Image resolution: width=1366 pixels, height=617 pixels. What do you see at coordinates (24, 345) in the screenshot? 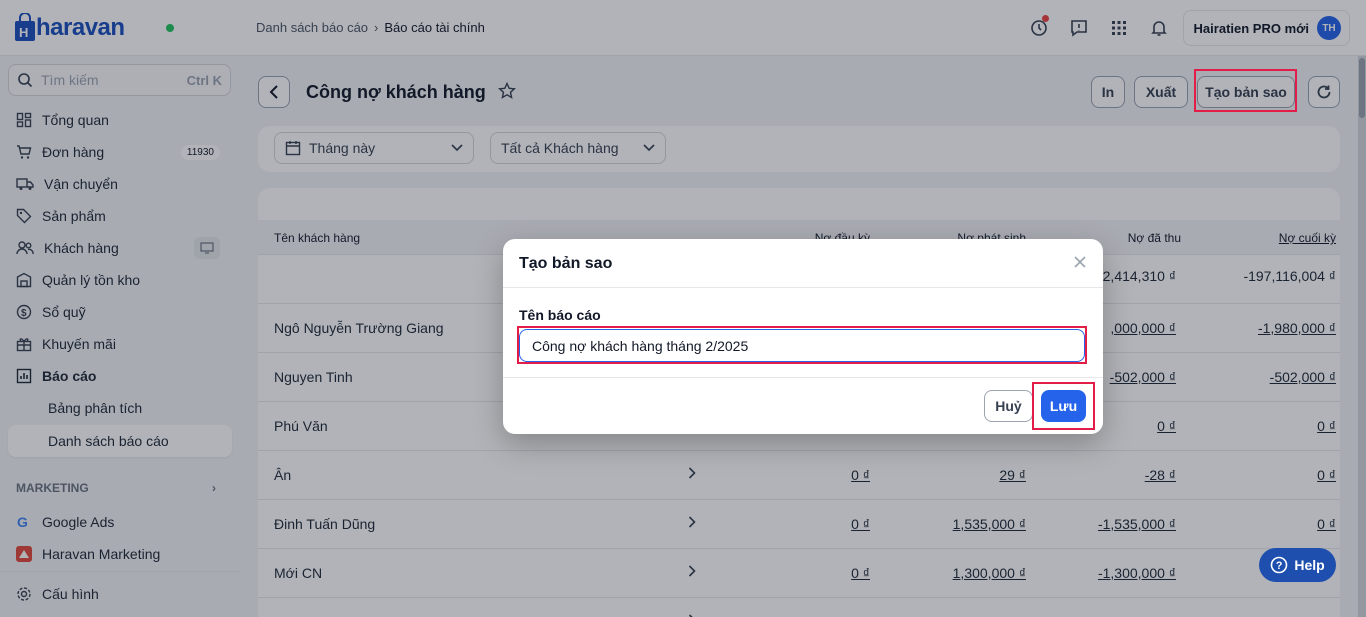
I see `gift-icon` at bounding box center [24, 345].